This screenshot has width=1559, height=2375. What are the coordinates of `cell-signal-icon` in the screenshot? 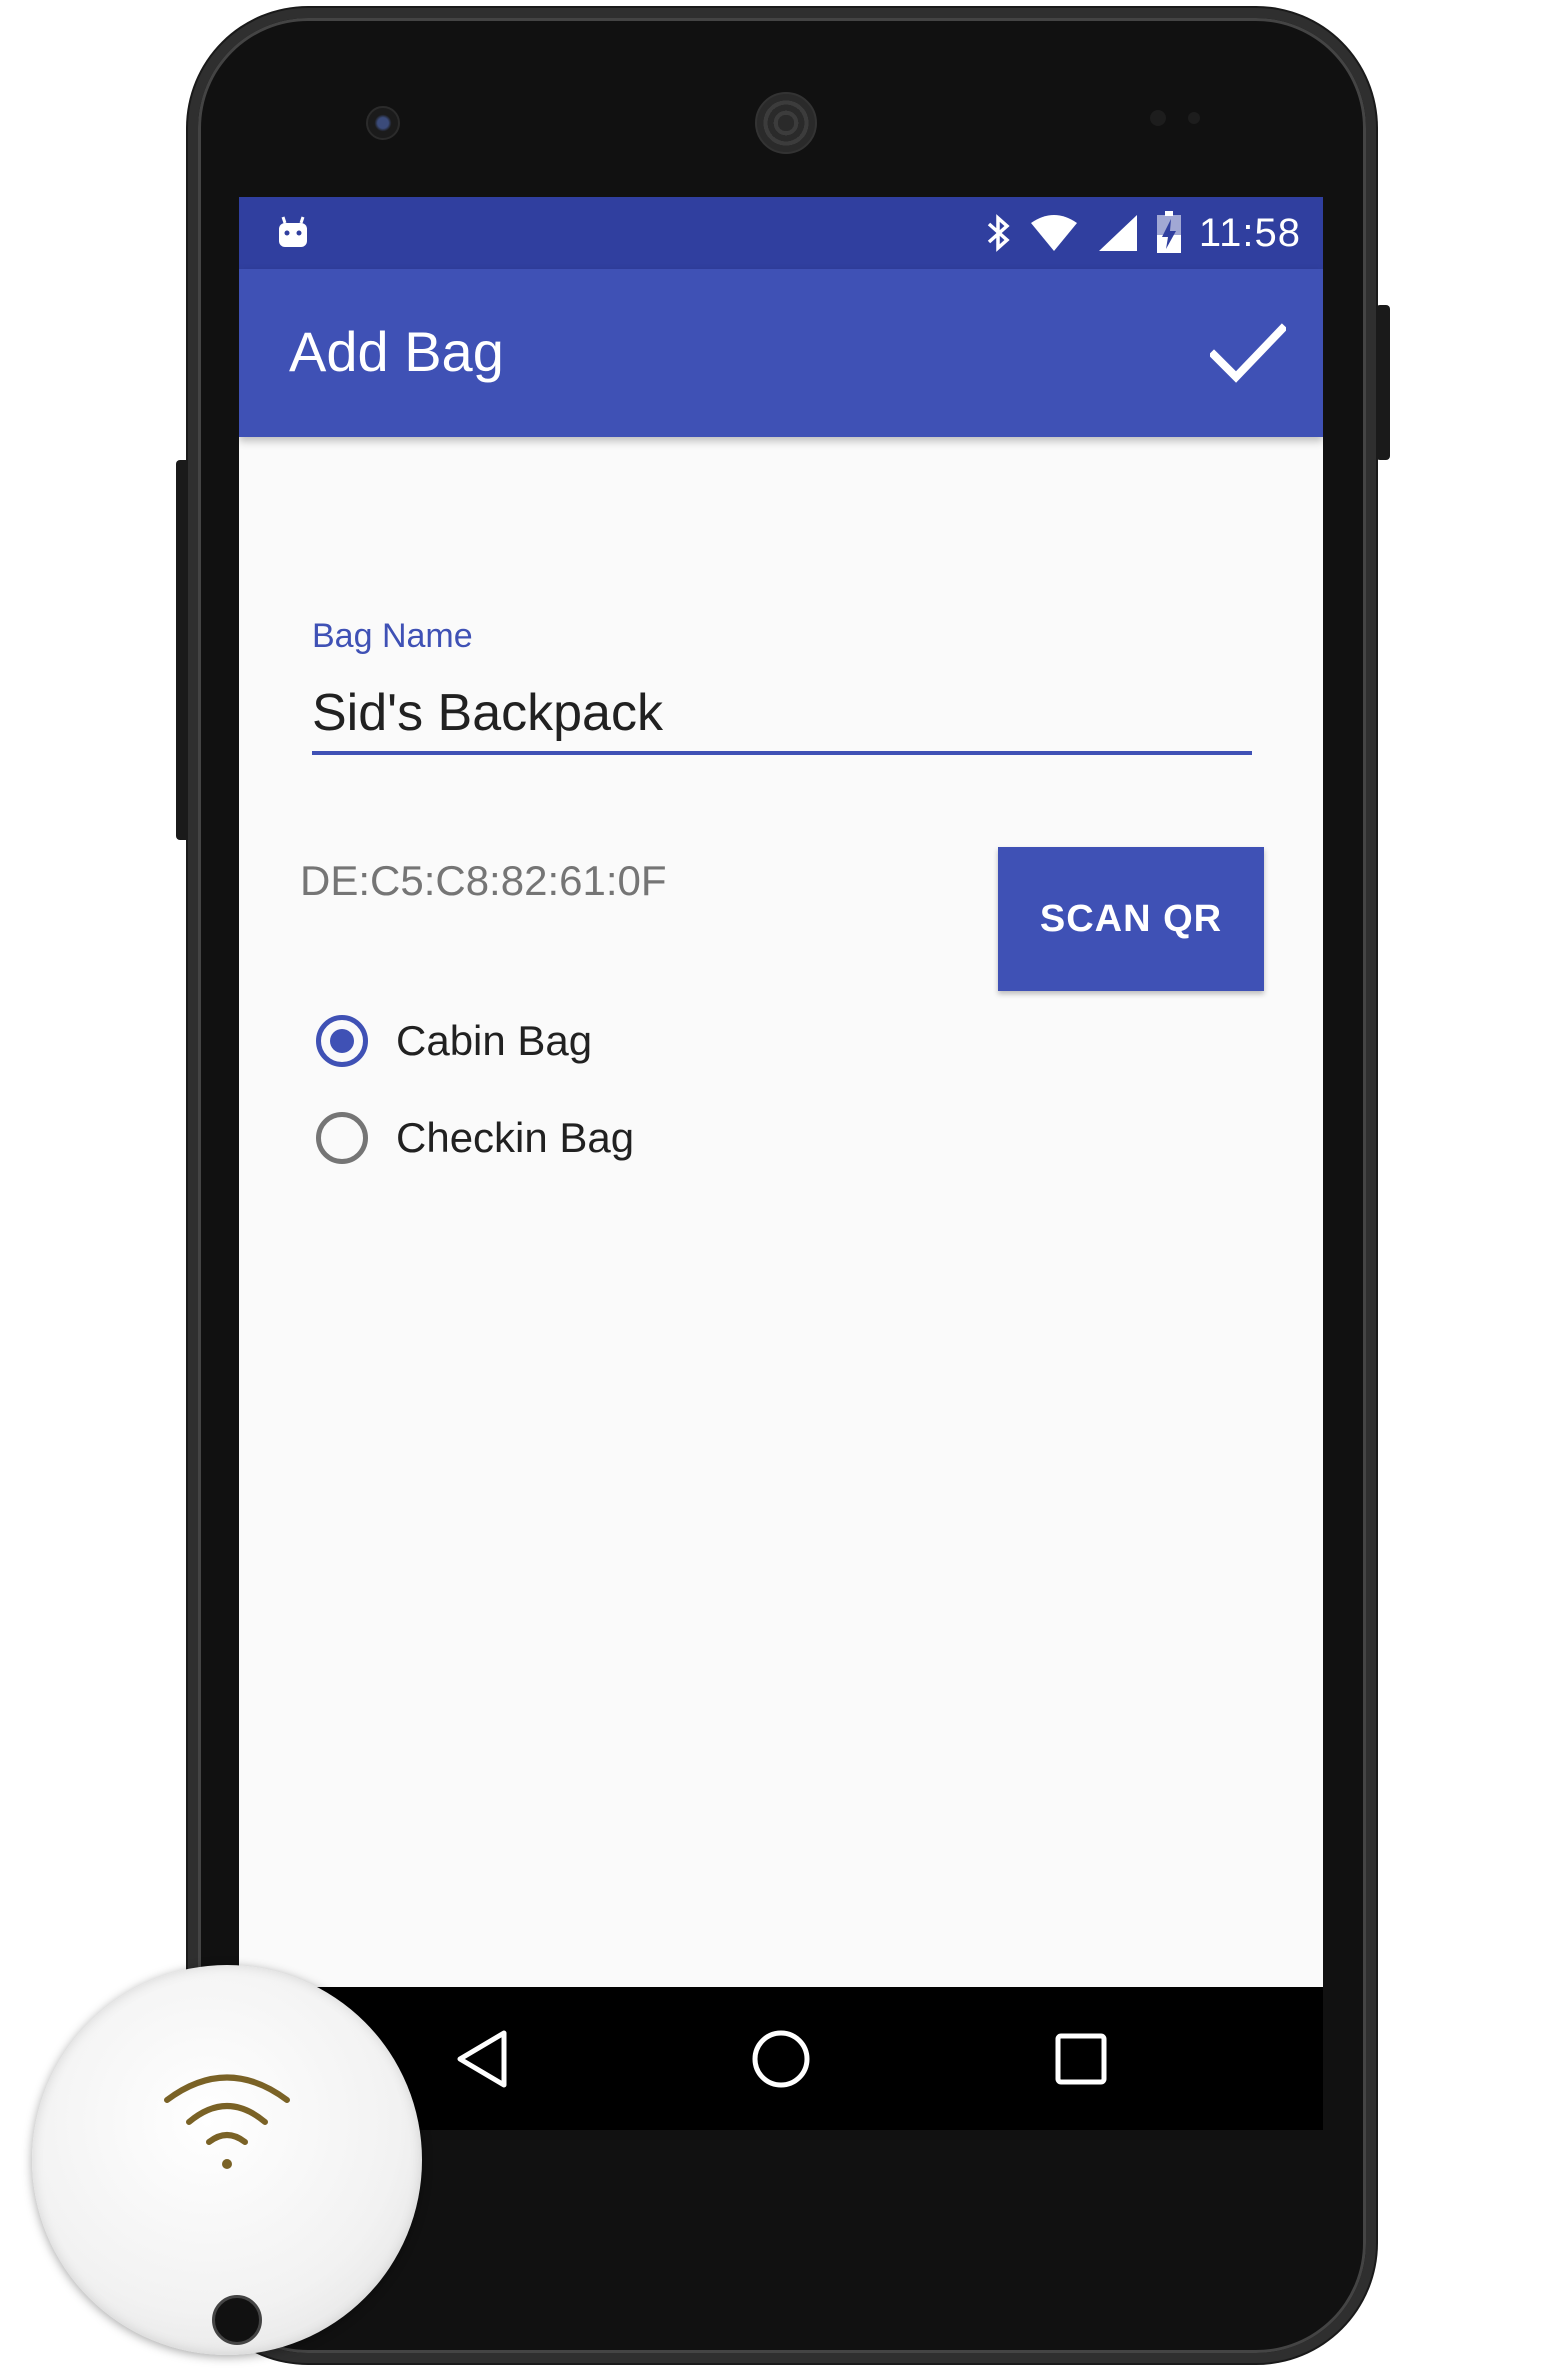 It's located at (1117, 233).